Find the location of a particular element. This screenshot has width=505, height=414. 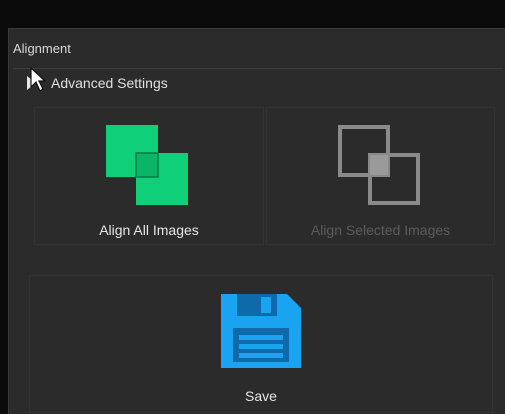

align-all-icon is located at coordinates (147, 165).